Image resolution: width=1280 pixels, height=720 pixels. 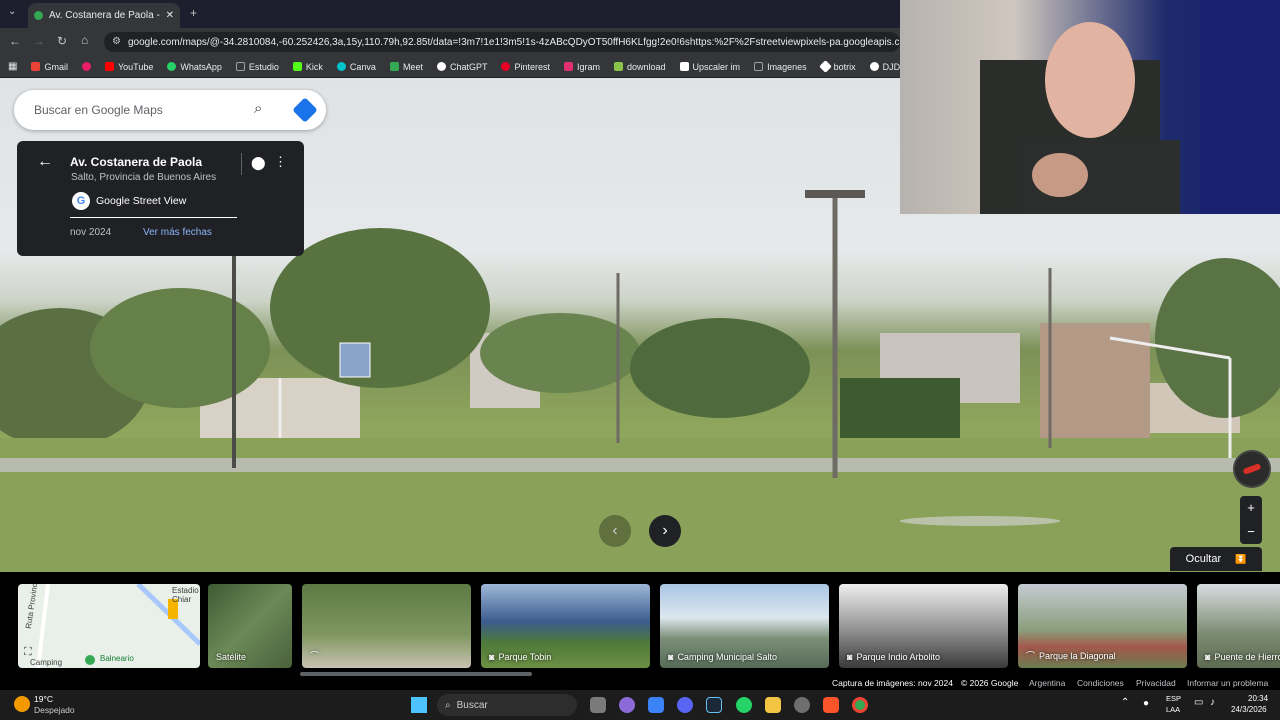 What do you see at coordinates (744, 705) in the screenshot?
I see `whatsapp-icon` at bounding box center [744, 705].